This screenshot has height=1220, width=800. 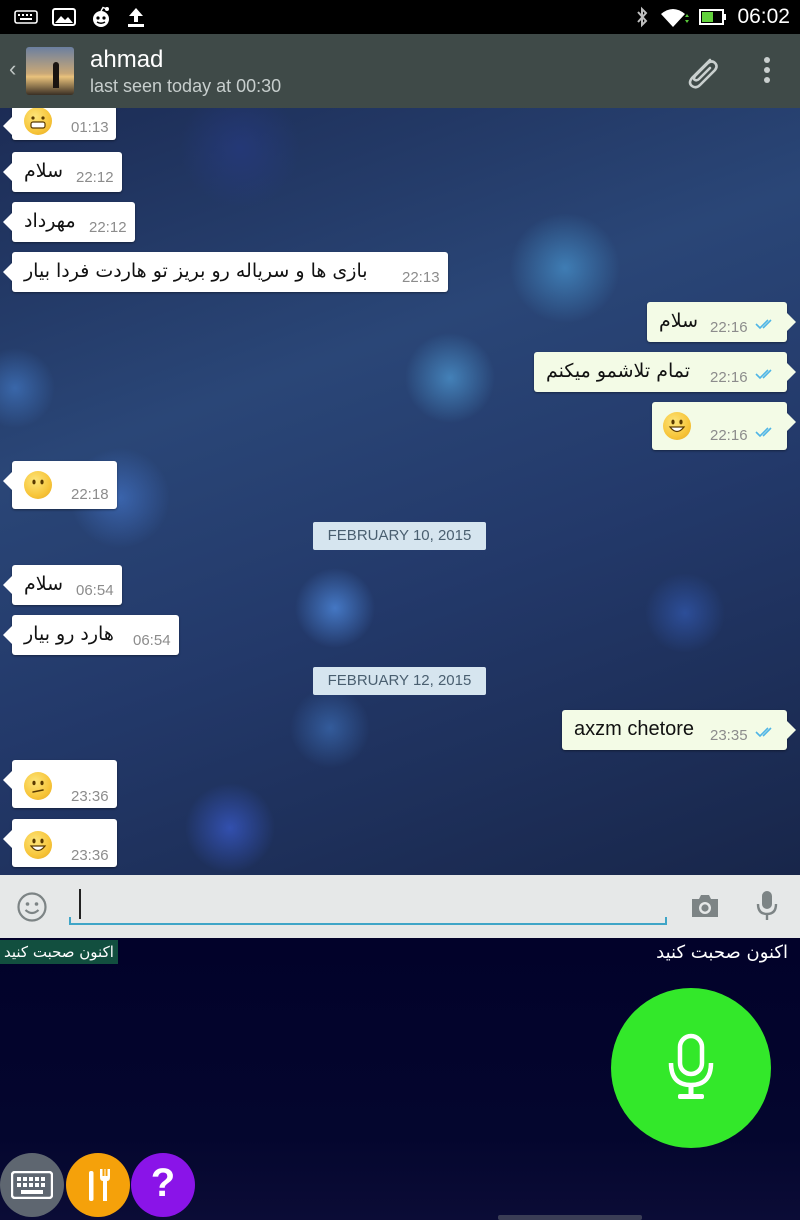 I want to click on message-input, so click(x=368, y=903).